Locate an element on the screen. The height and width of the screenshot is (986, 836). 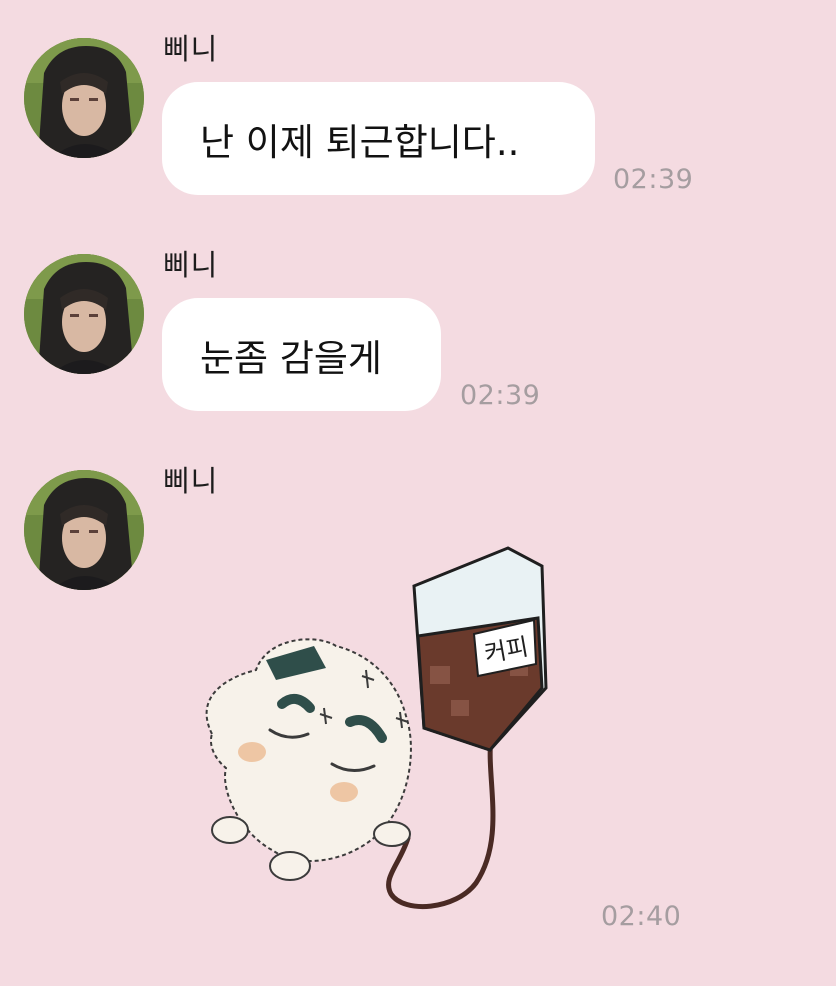
message-timestamp: 02:40 is located at coordinates (641, 916).